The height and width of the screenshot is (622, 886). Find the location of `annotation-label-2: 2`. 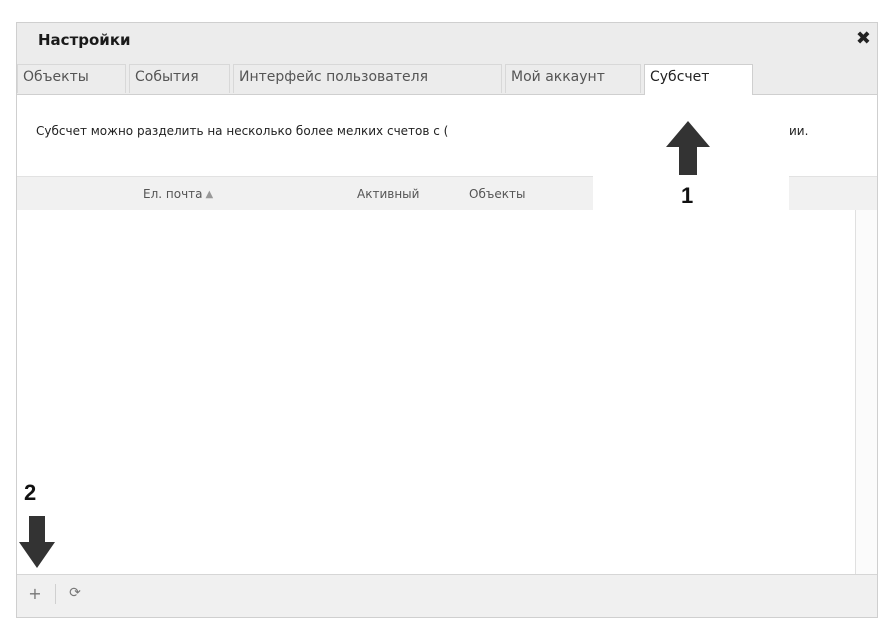

annotation-label-2: 2 is located at coordinates (30, 492).